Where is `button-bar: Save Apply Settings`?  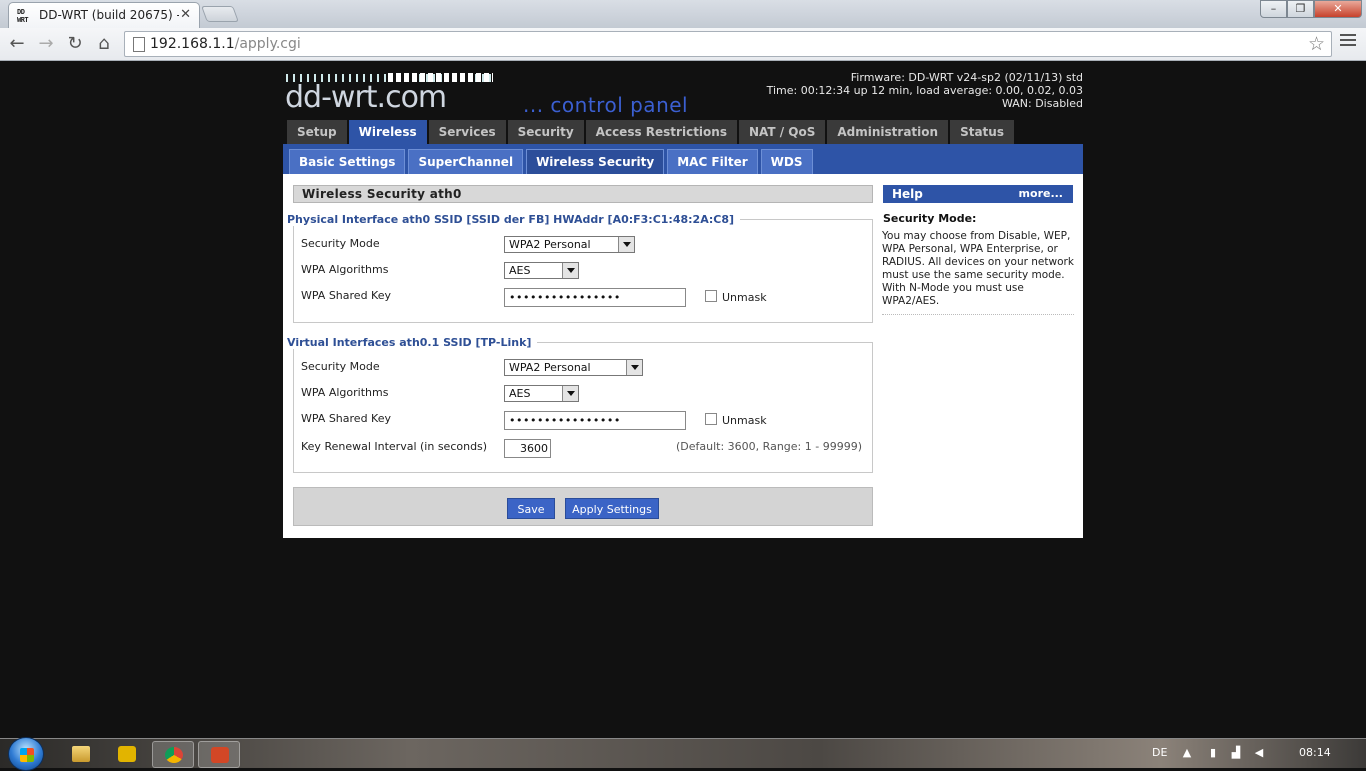
button-bar: Save Apply Settings is located at coordinates (583, 506).